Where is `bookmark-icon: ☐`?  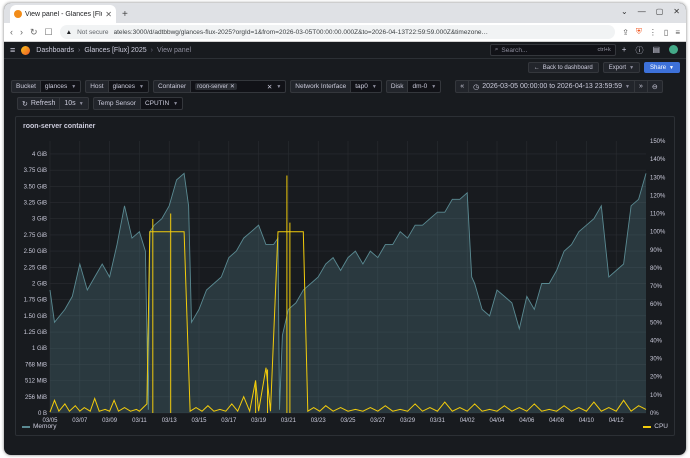 bookmark-icon: ☐ is located at coordinates (49, 32).